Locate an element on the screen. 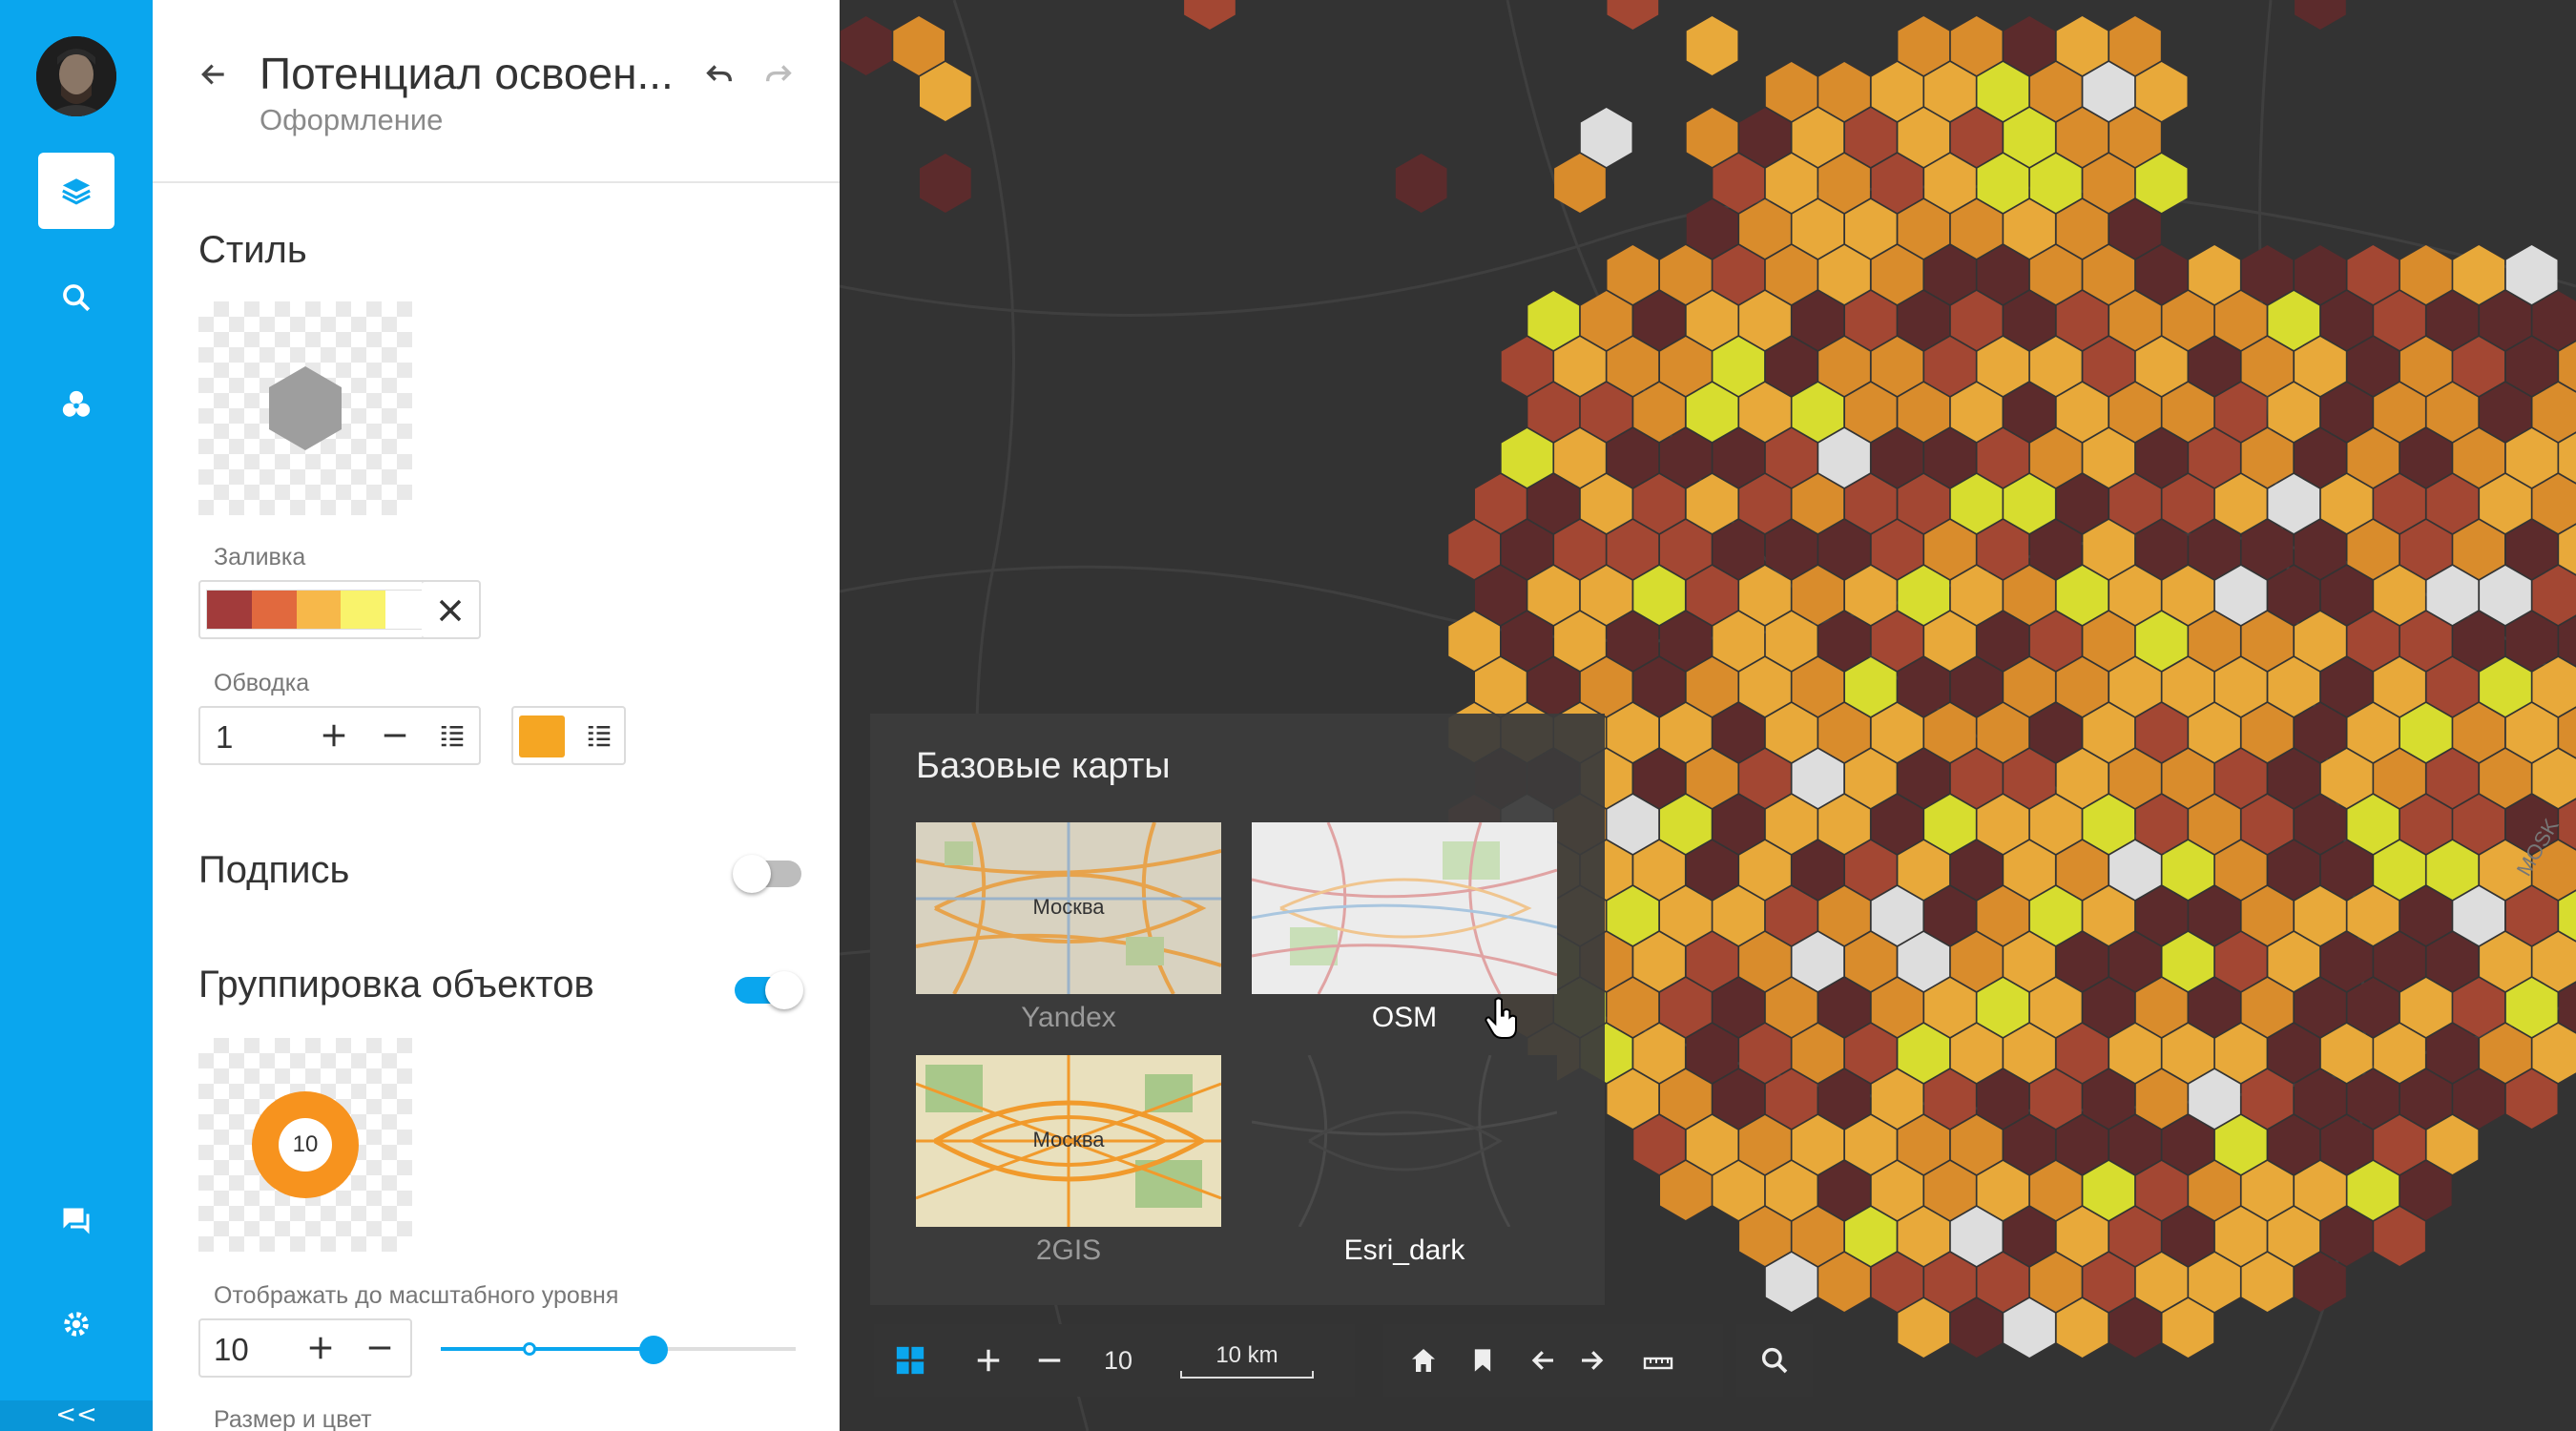  map-toolbar-nav is located at coordinates (1553, 1360).